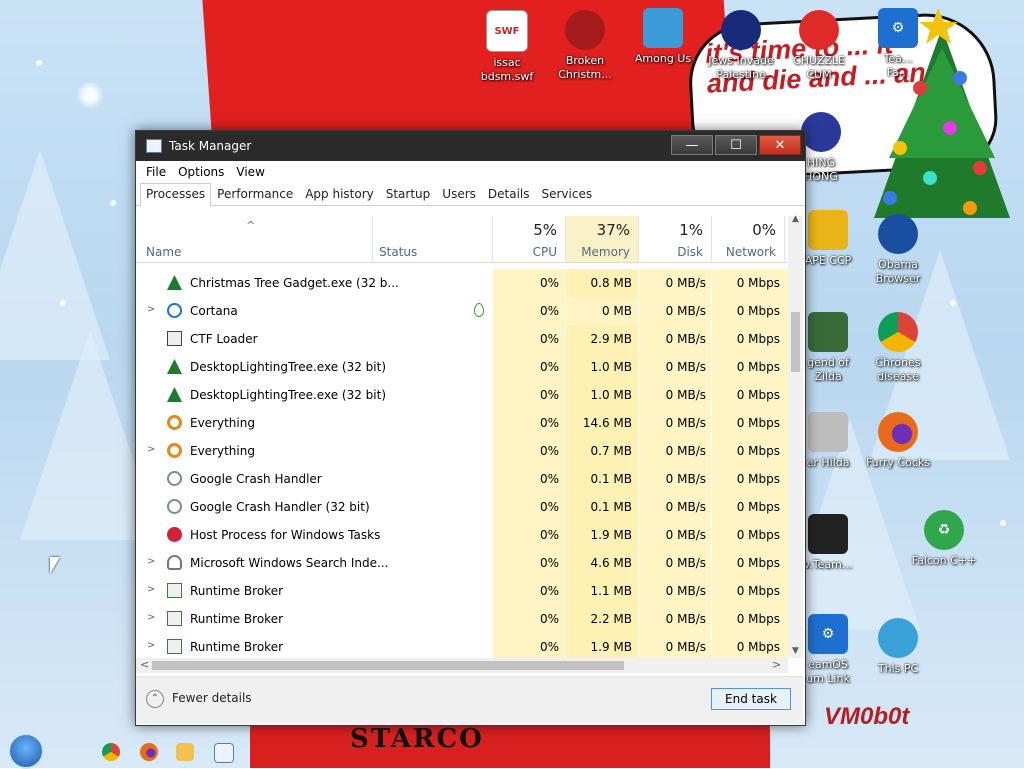 This screenshot has width=1024, height=769. What do you see at coordinates (149, 752) in the screenshot?
I see `firefox-taskbar-icon` at bounding box center [149, 752].